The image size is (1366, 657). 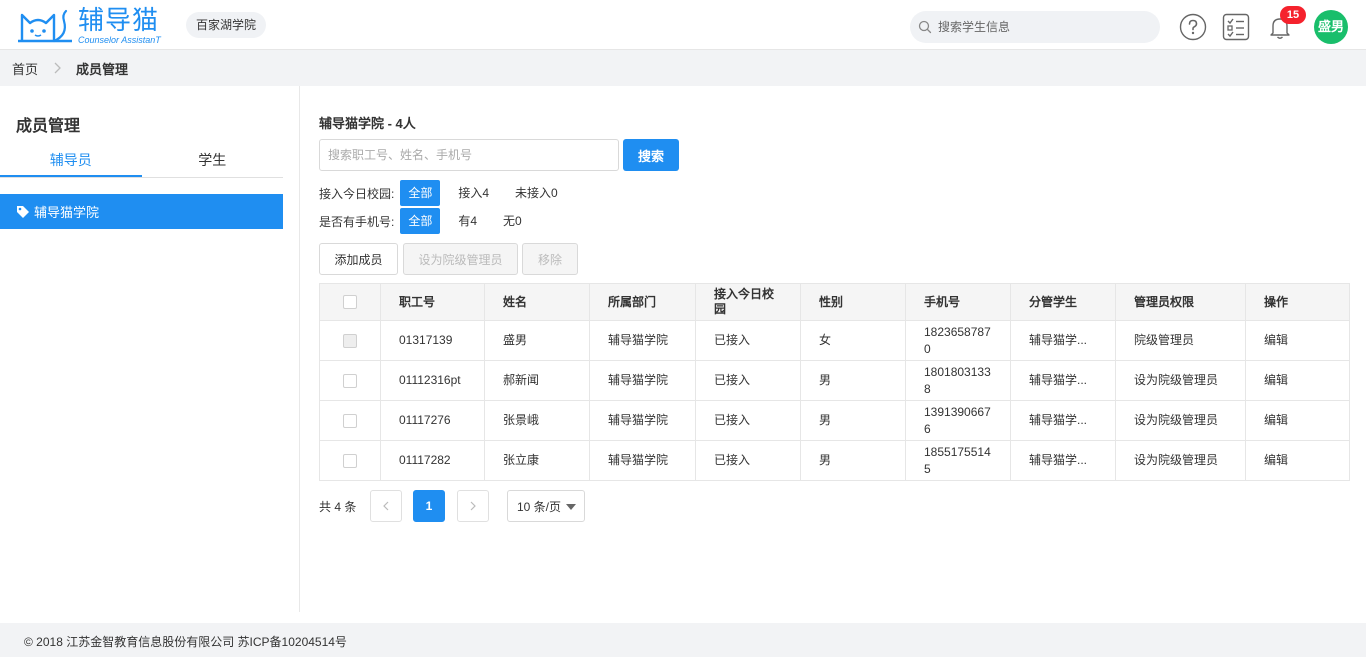 What do you see at coordinates (432, 460) in the screenshot?
I see `cell-id: 01117282` at bounding box center [432, 460].